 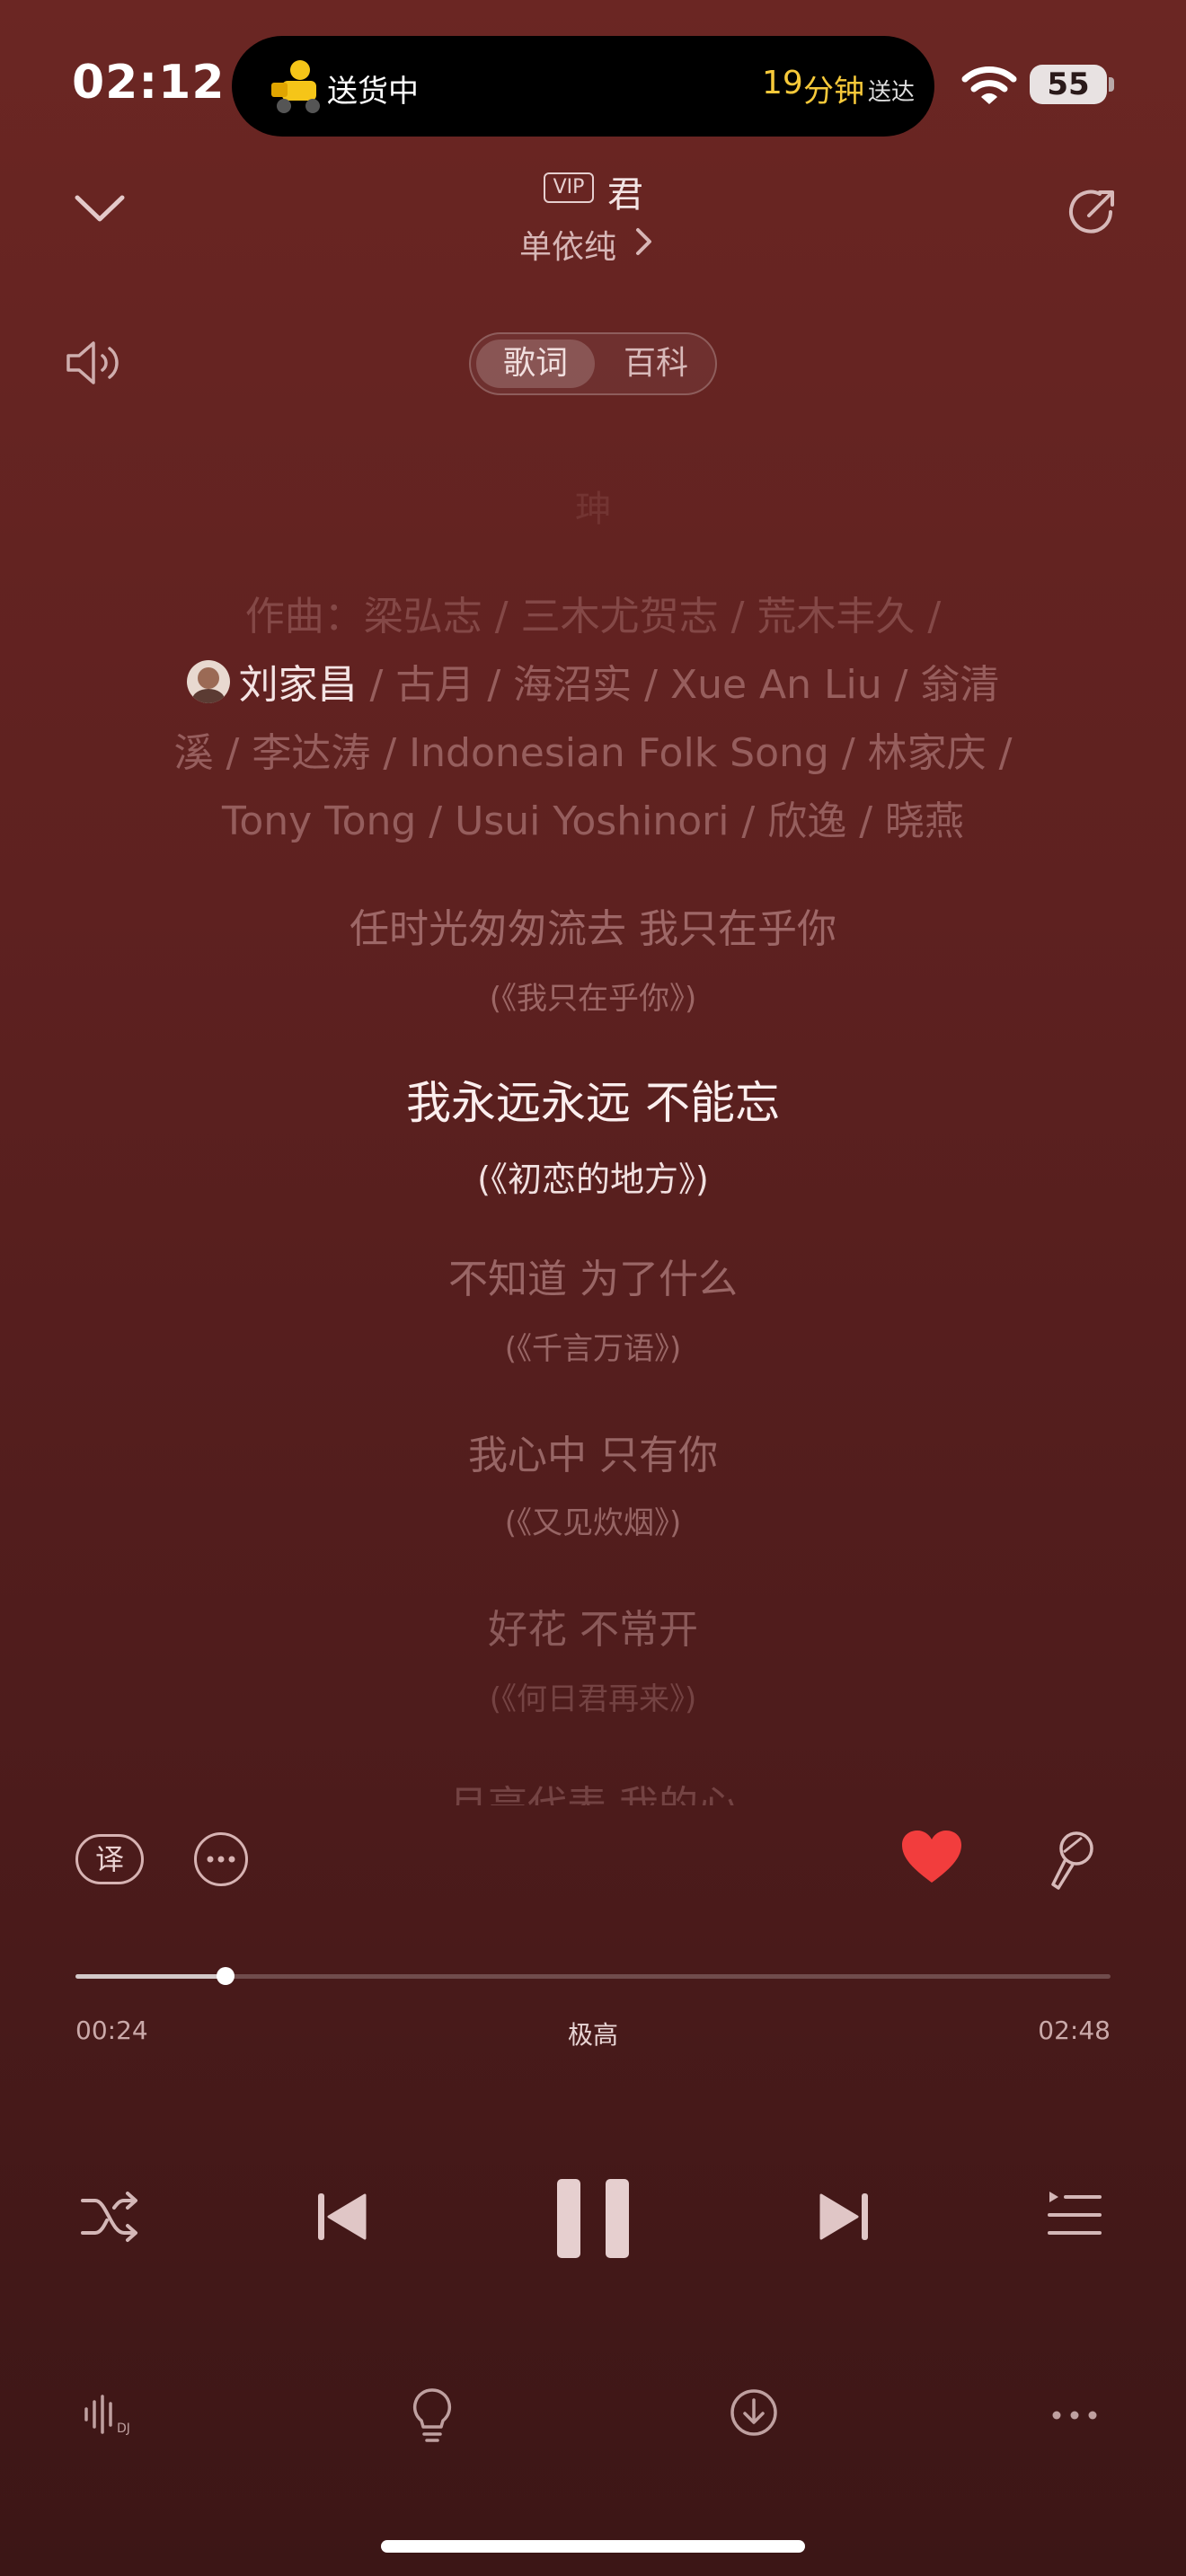 What do you see at coordinates (1074, 1861) in the screenshot?
I see `microphone-icon` at bounding box center [1074, 1861].